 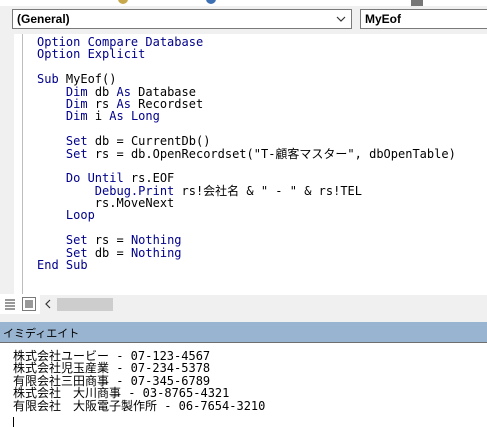 What do you see at coordinates (423, 19) in the screenshot?
I see `procedure-combo: MyEof` at bounding box center [423, 19].